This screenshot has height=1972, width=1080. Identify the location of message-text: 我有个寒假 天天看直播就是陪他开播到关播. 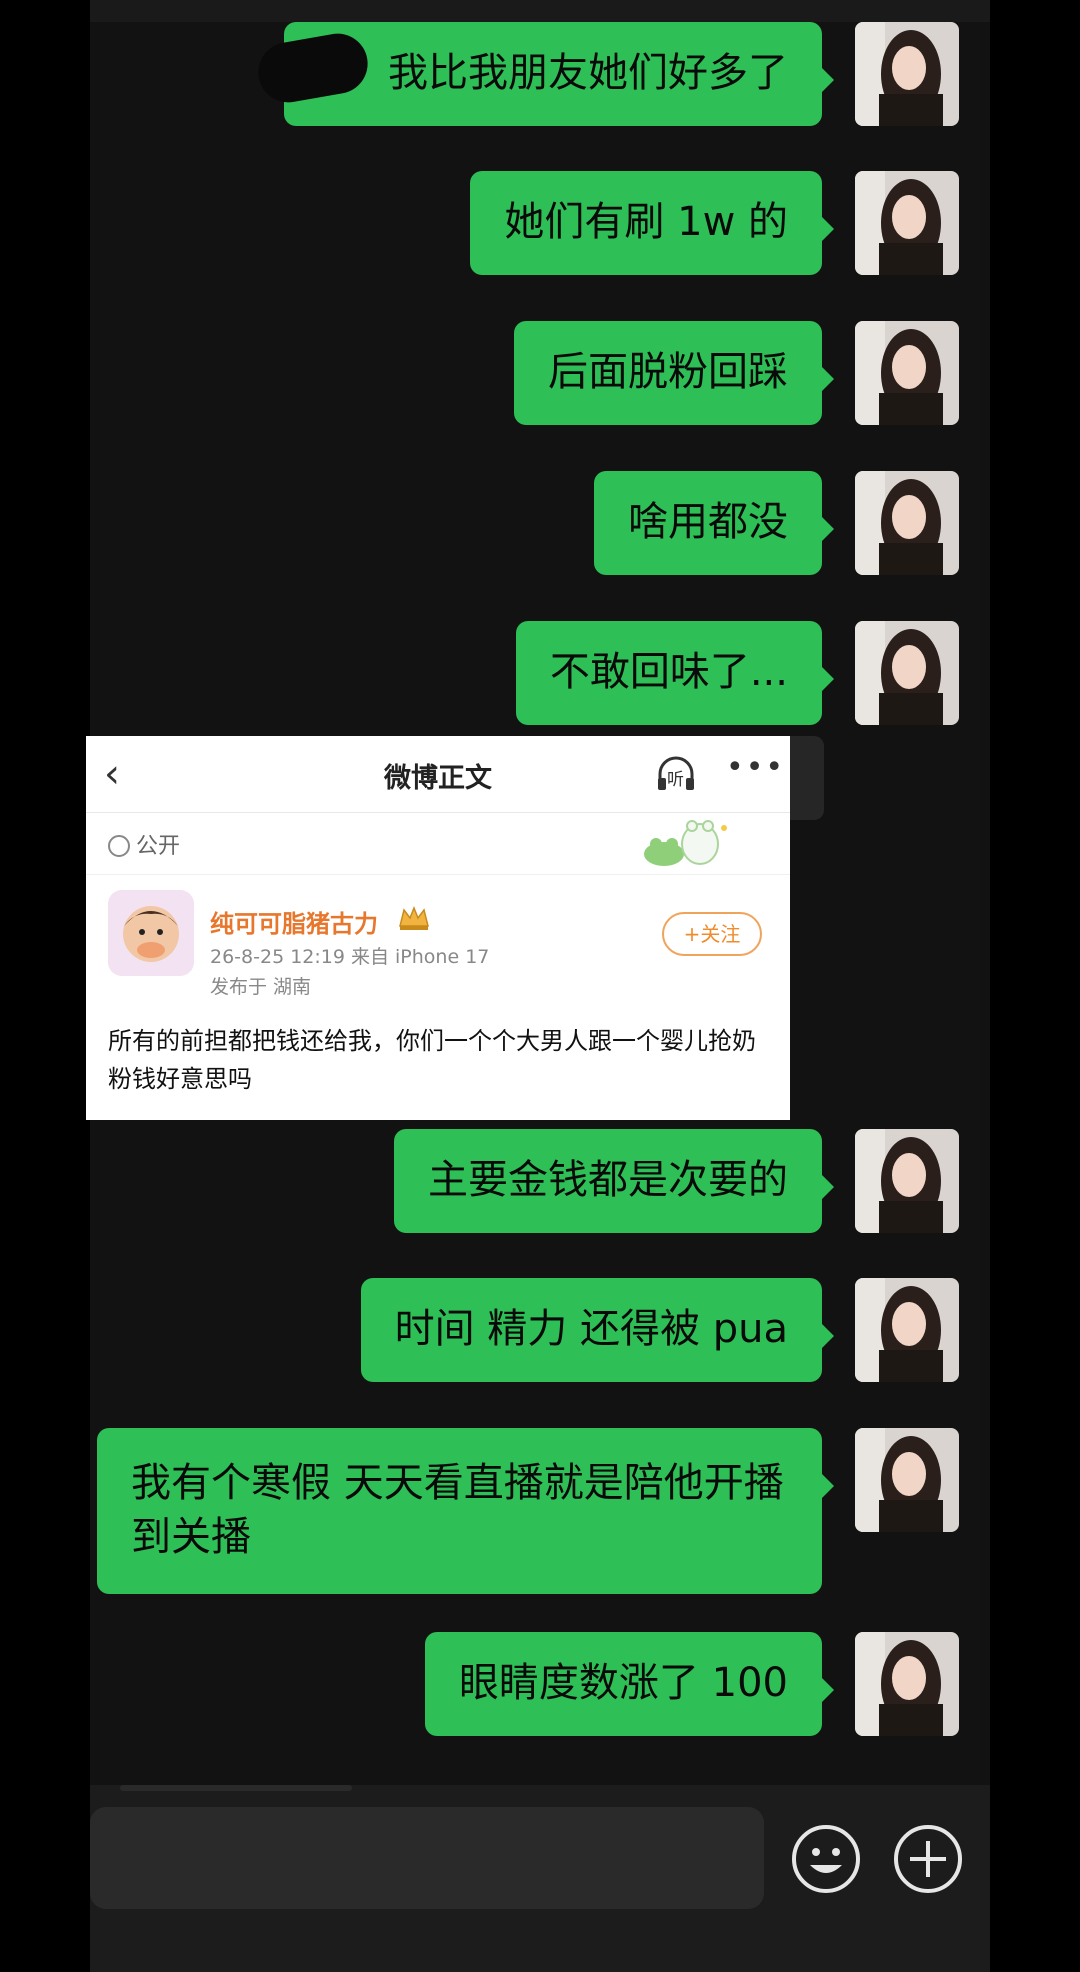
(457, 1510).